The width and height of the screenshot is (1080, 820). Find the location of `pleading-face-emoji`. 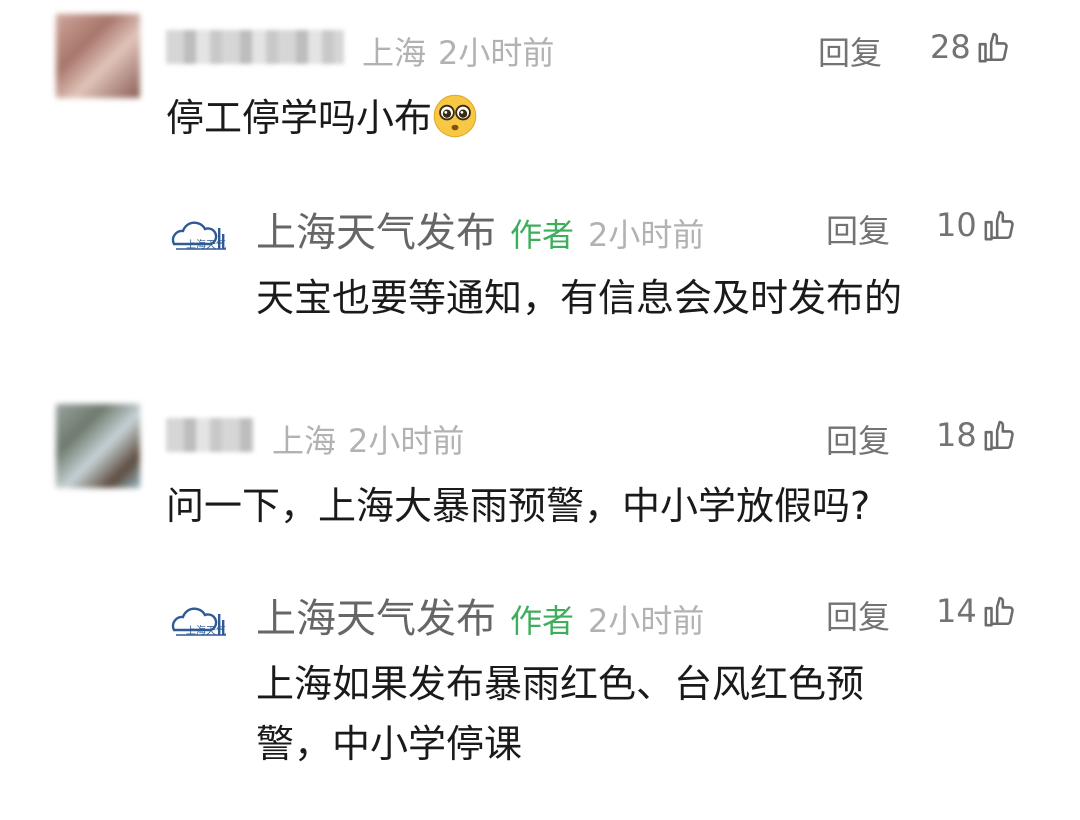

pleading-face-emoji is located at coordinates (455, 116).